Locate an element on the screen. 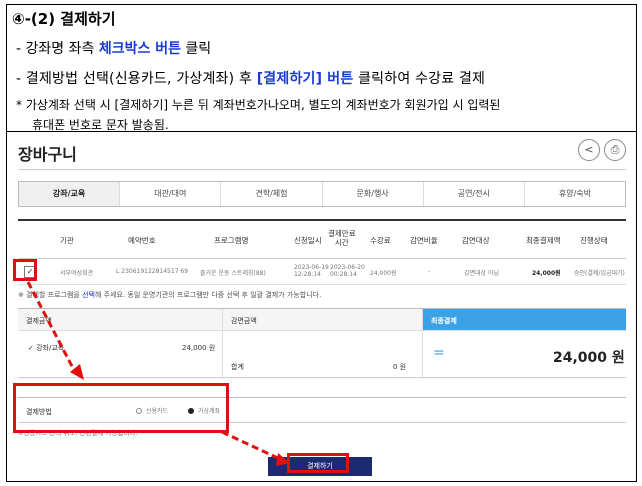 The height and width of the screenshot is (486, 642). tab-lecture: 강좌/교육 is located at coordinates (70, 194).